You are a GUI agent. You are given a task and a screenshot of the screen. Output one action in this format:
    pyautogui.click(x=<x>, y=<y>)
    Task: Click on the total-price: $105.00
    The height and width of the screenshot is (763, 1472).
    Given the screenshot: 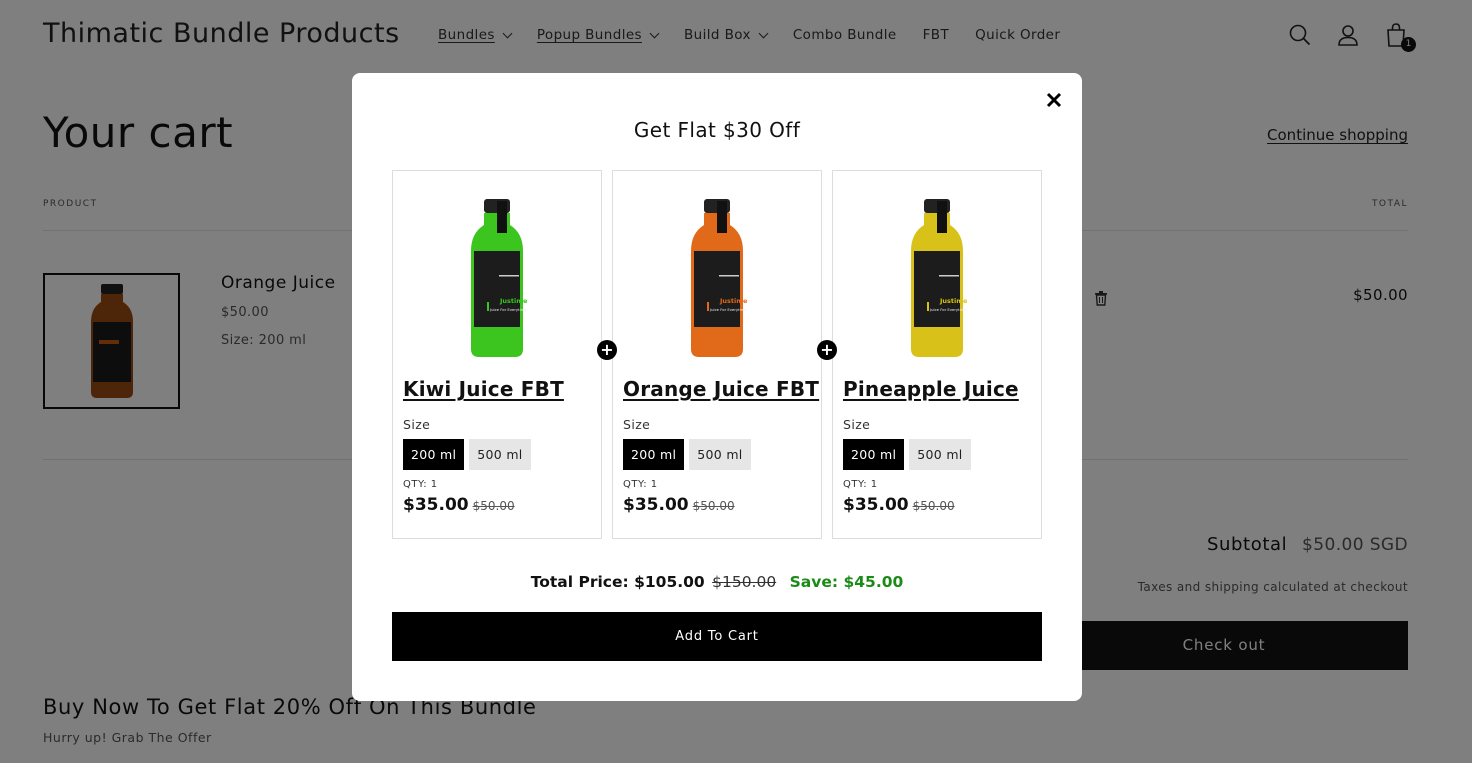 What is the action you would take?
    pyautogui.click(x=669, y=582)
    